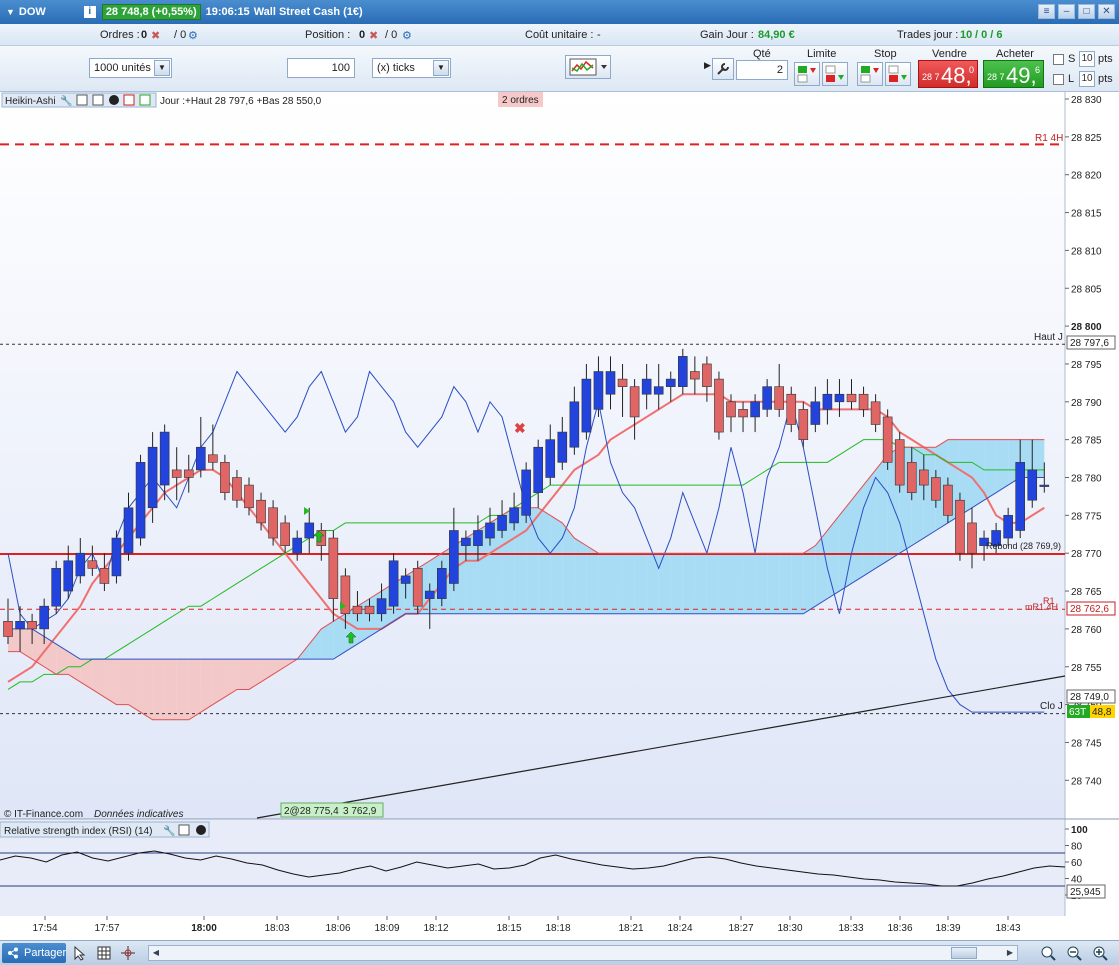 This screenshot has height=965, width=1119. I want to click on ticks-unit-select: (x) ticks ▼, so click(411, 68).